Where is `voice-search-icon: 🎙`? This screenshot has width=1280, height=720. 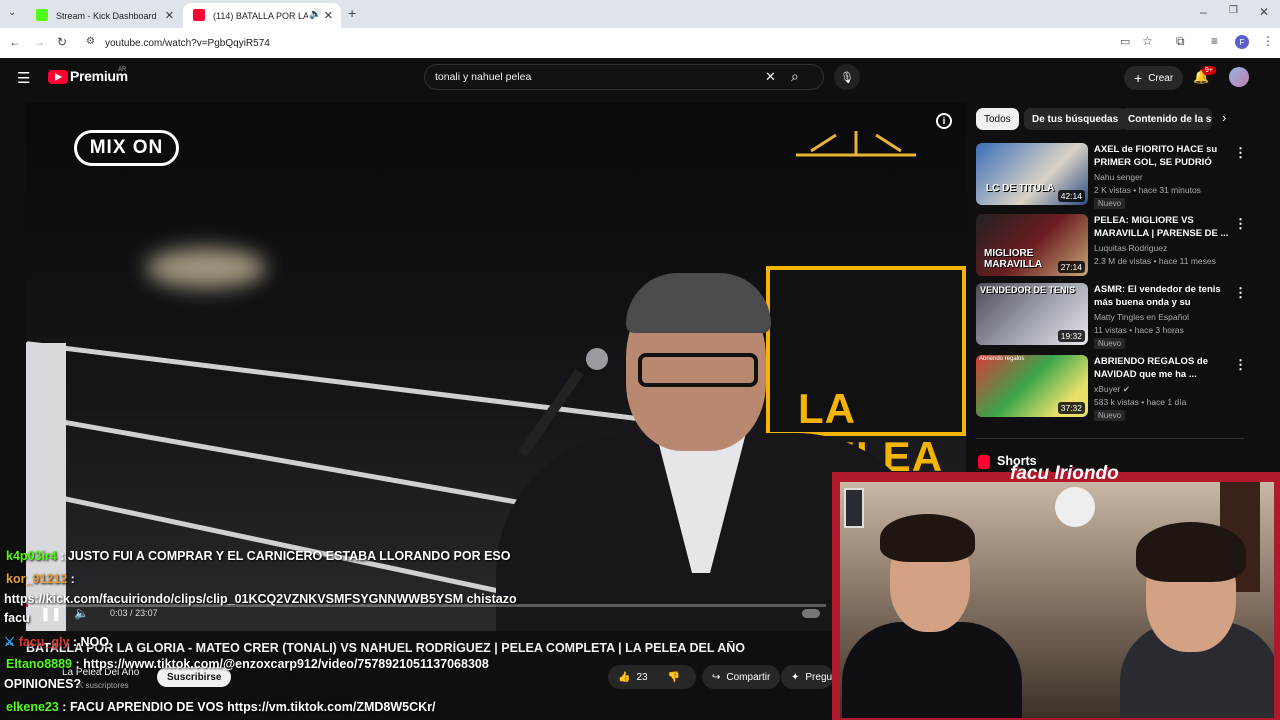 voice-search-icon: 🎙 is located at coordinates (847, 77).